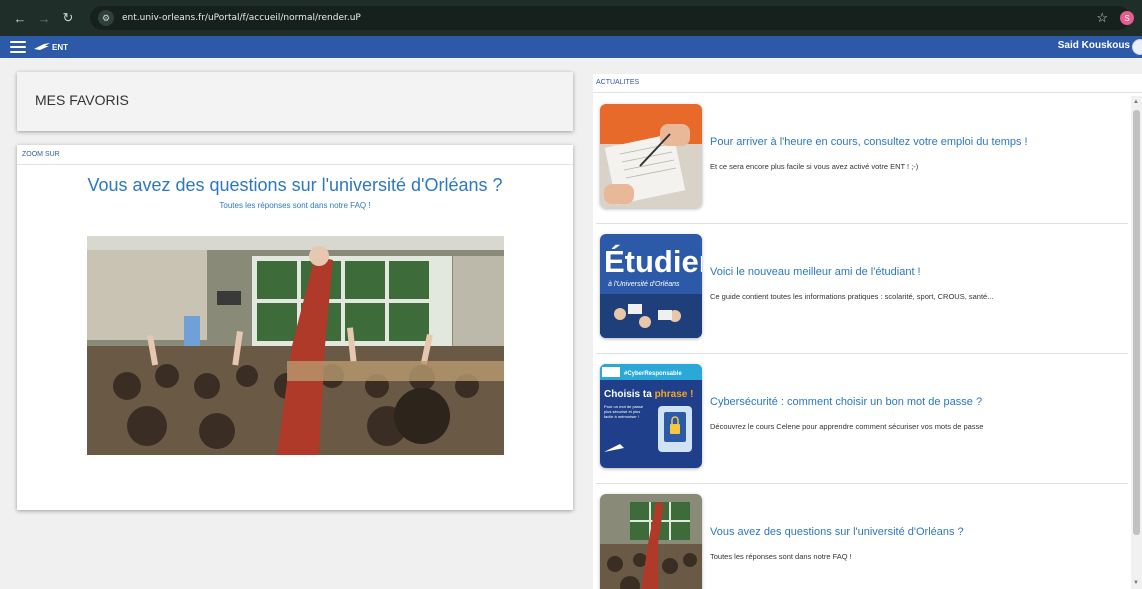 The height and width of the screenshot is (589, 1142). Describe the element at coordinates (41, 154) in the screenshot. I see `zoom-label: ZOOM SUR` at that location.